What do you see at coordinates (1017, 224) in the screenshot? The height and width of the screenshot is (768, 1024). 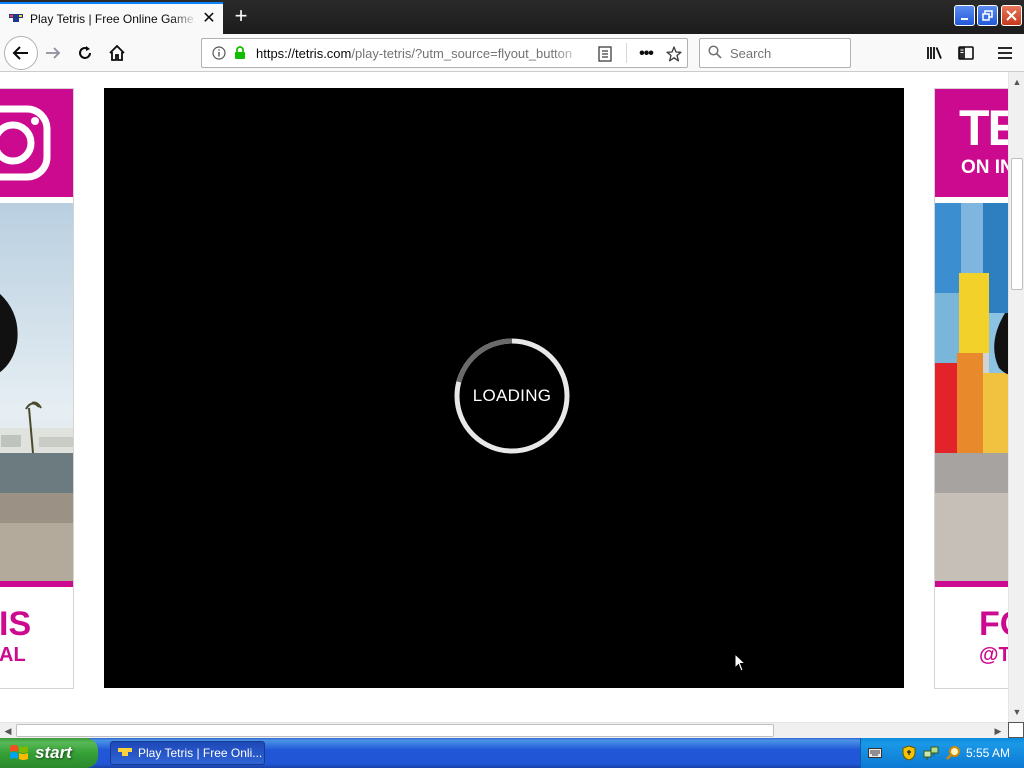 I see `vertical-scroll-thumb` at bounding box center [1017, 224].